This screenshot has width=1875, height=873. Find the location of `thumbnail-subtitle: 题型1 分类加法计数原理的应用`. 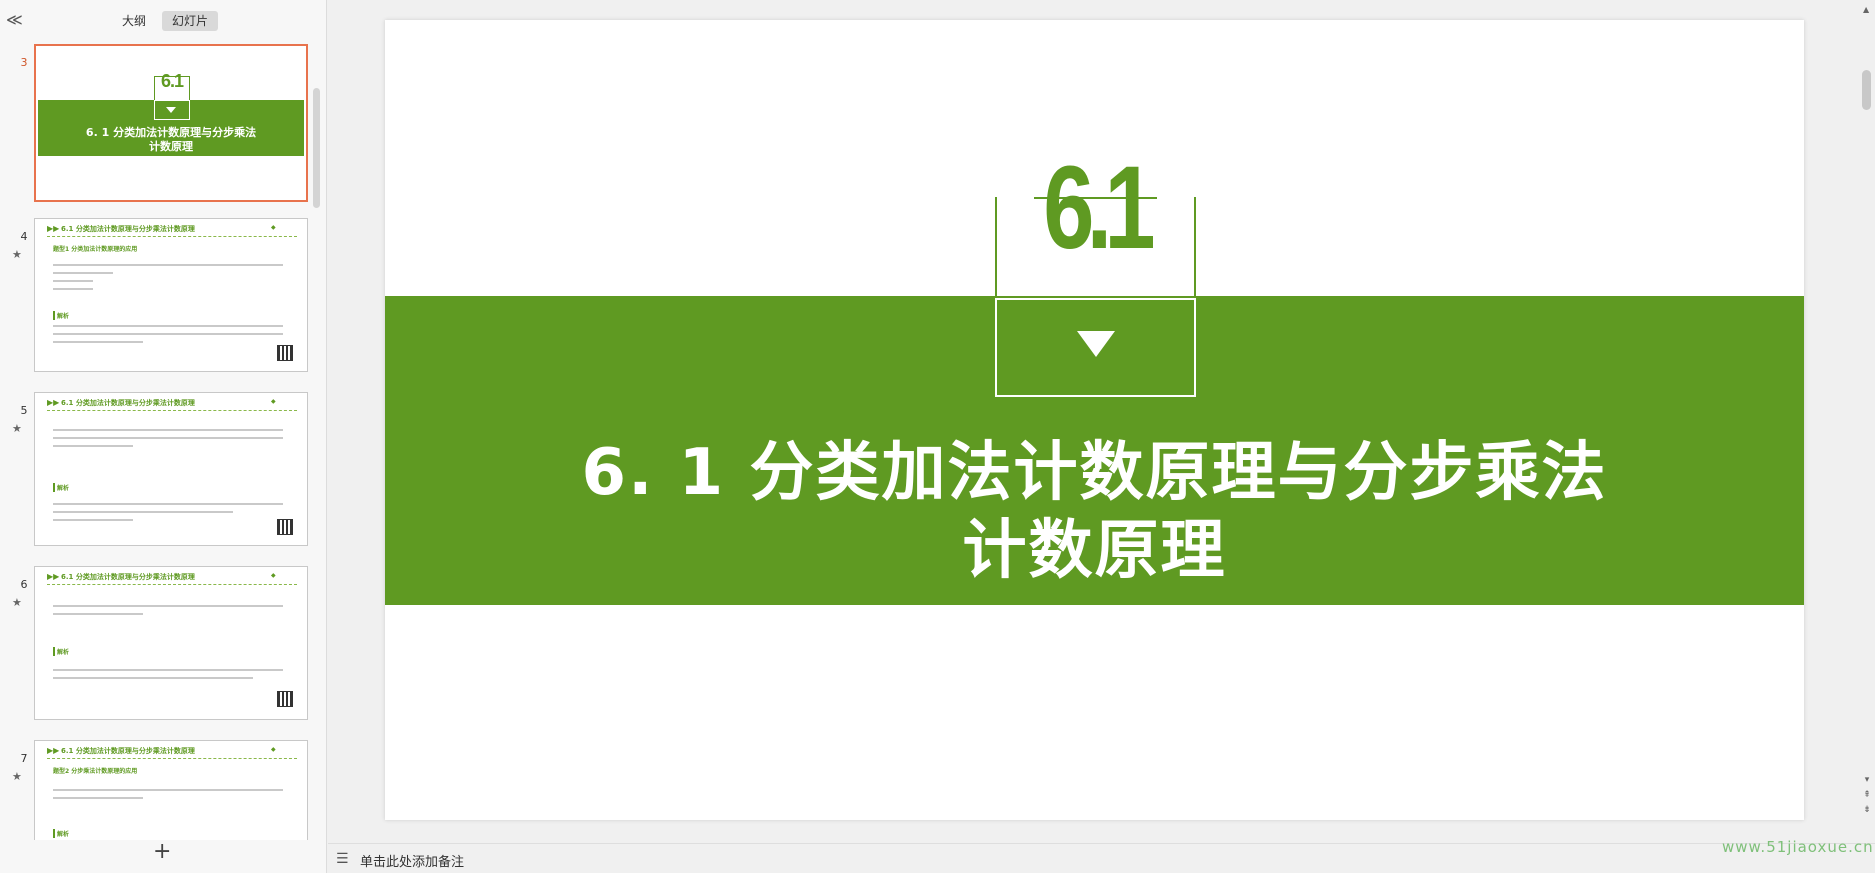

thumbnail-subtitle: 题型1 分类加法计数原理的应用 is located at coordinates (95, 249).